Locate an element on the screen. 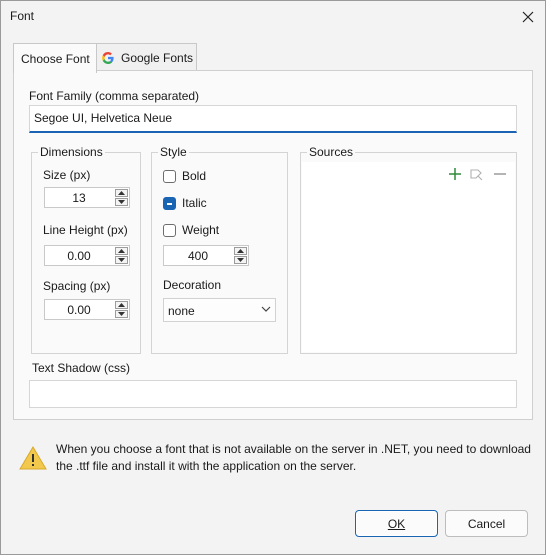 The image size is (546, 555). google-icon is located at coordinates (108, 57).